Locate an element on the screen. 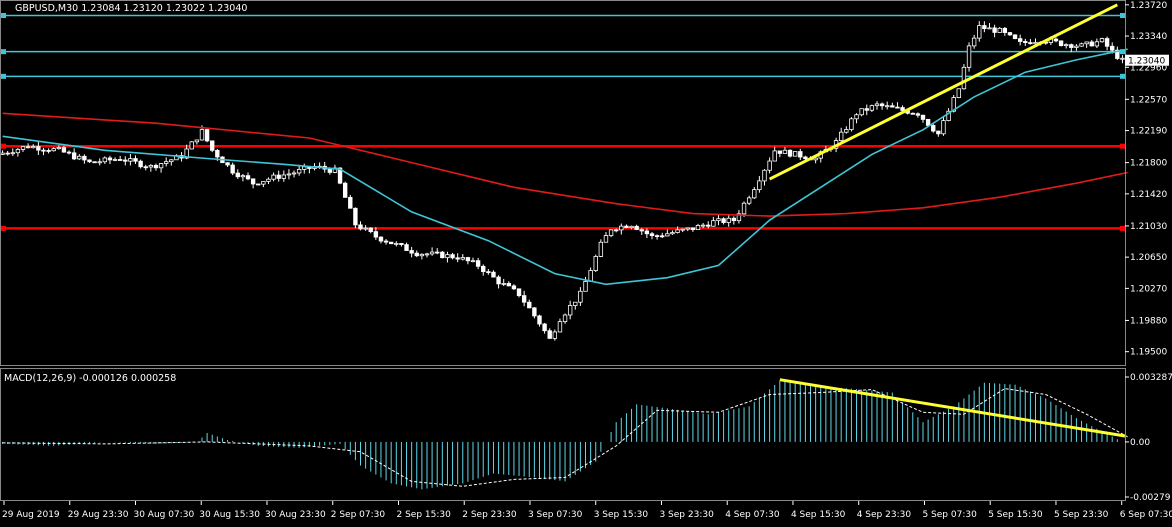 This screenshot has width=1172, height=527. time-tick-label: 6 Sep 07:30 is located at coordinates (1146, 515).